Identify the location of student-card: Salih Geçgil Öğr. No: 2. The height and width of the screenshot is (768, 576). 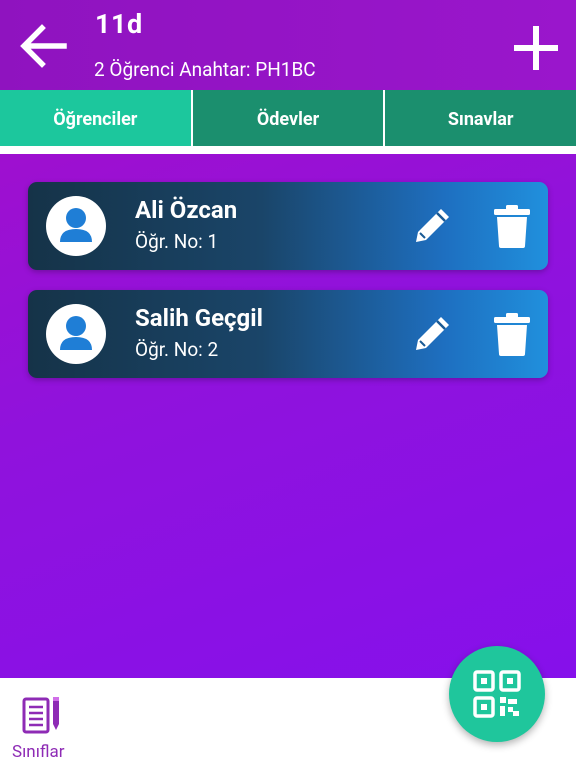
(288, 334).